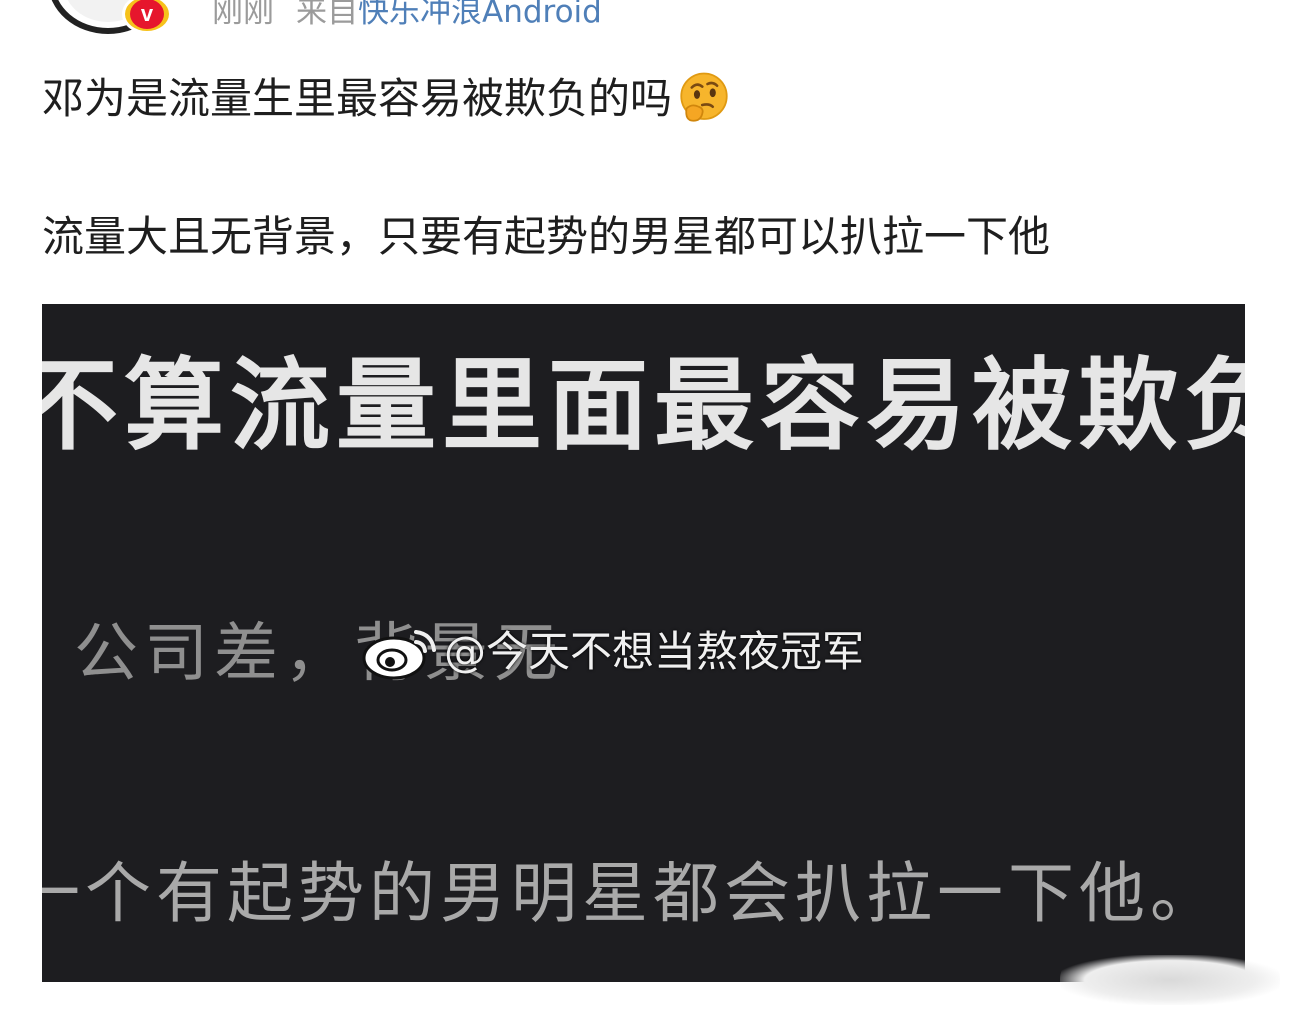 Image resolution: width=1290 pixels, height=1011 pixels. What do you see at coordinates (546, 236) in the screenshot?
I see `post-text-line-2: 流量大且无背景，只要有起势的男星都可以扒拉一下他` at bounding box center [546, 236].